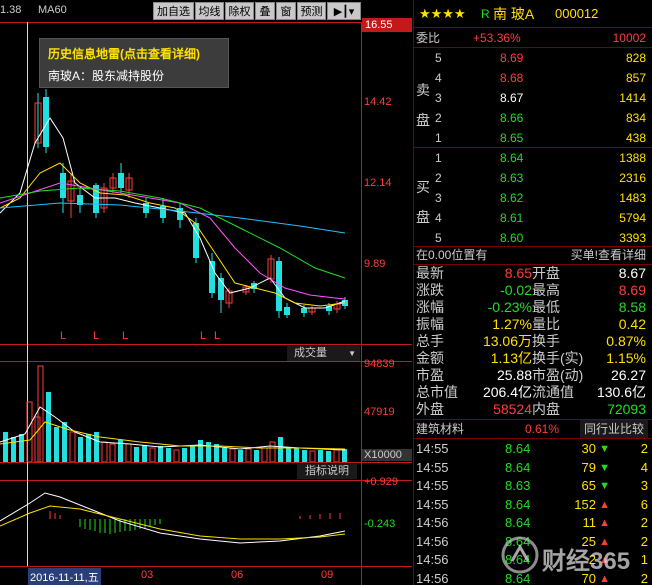 The image size is (652, 585). Describe the element at coordinates (430, 324) in the screenshot. I see `quote-label: 振幅` at that location.